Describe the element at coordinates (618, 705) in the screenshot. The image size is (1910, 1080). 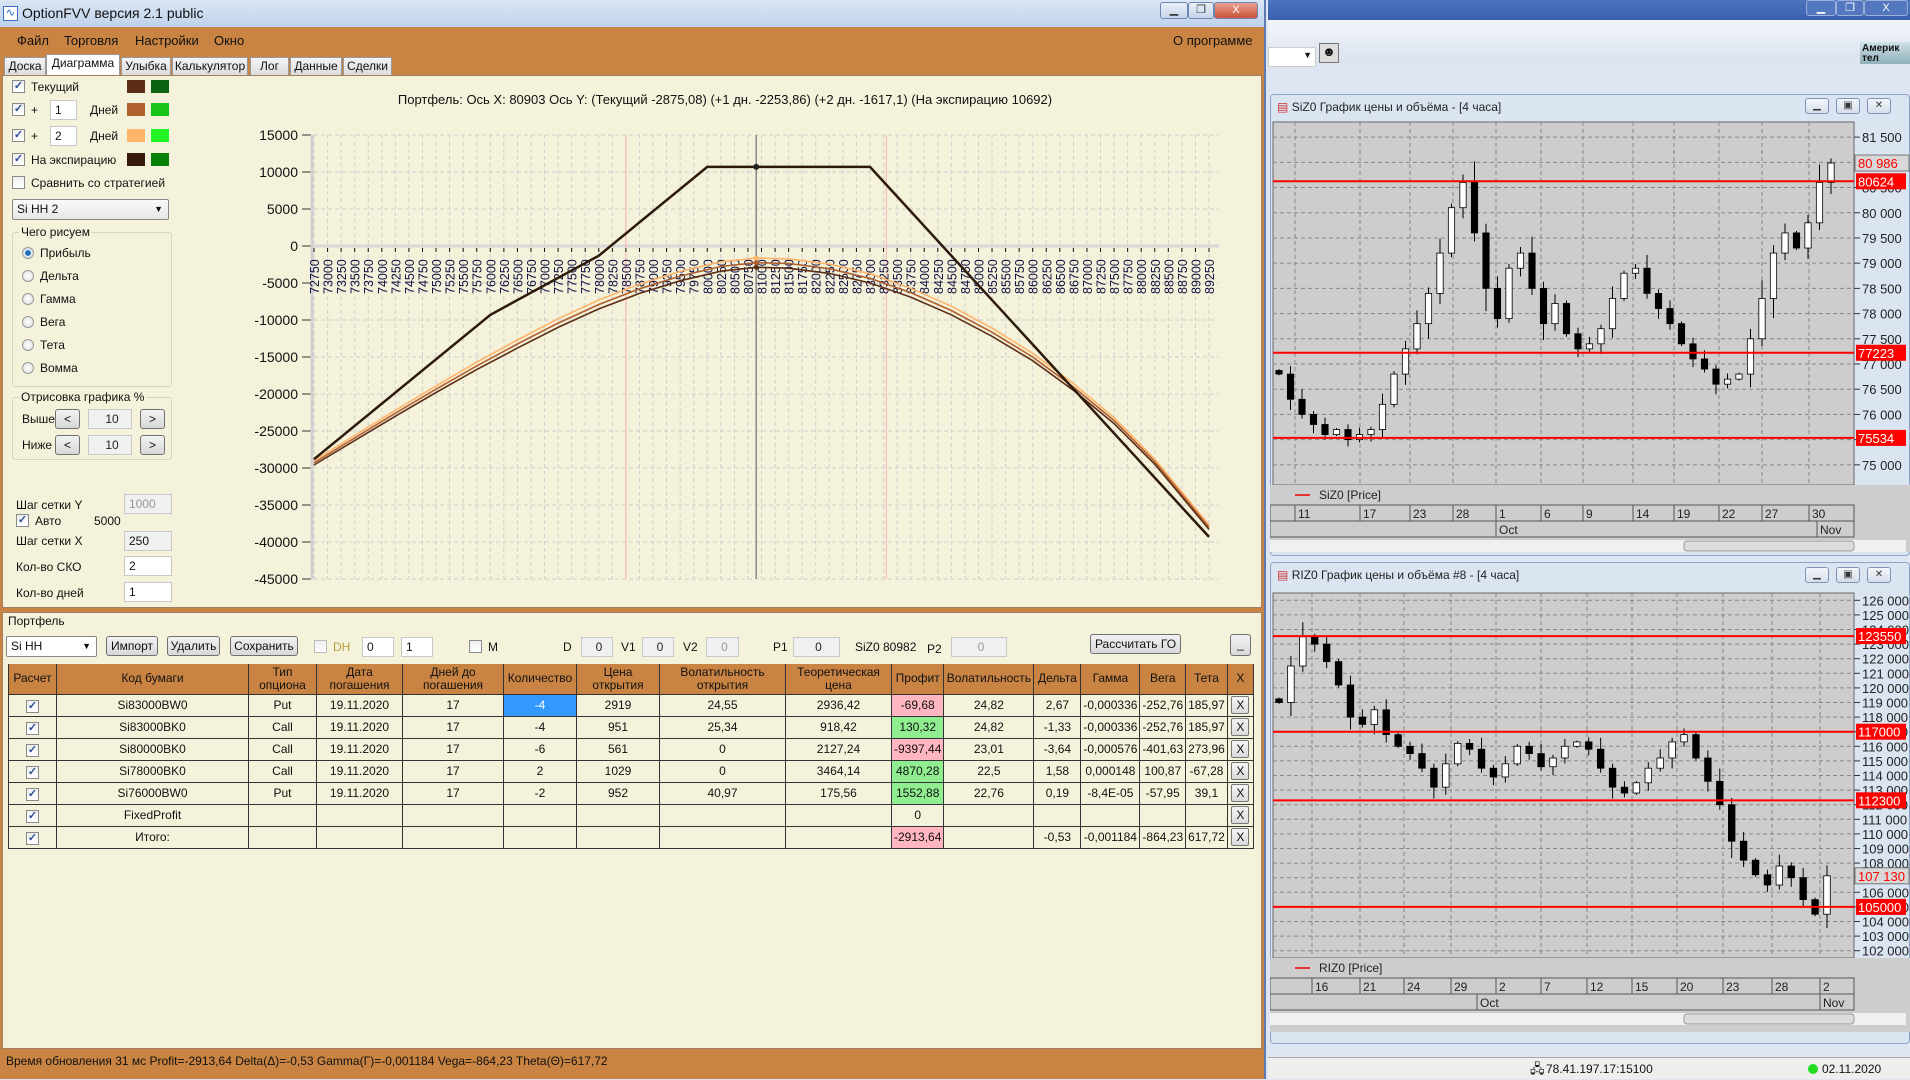
I see `cell-6: 2919` at that location.